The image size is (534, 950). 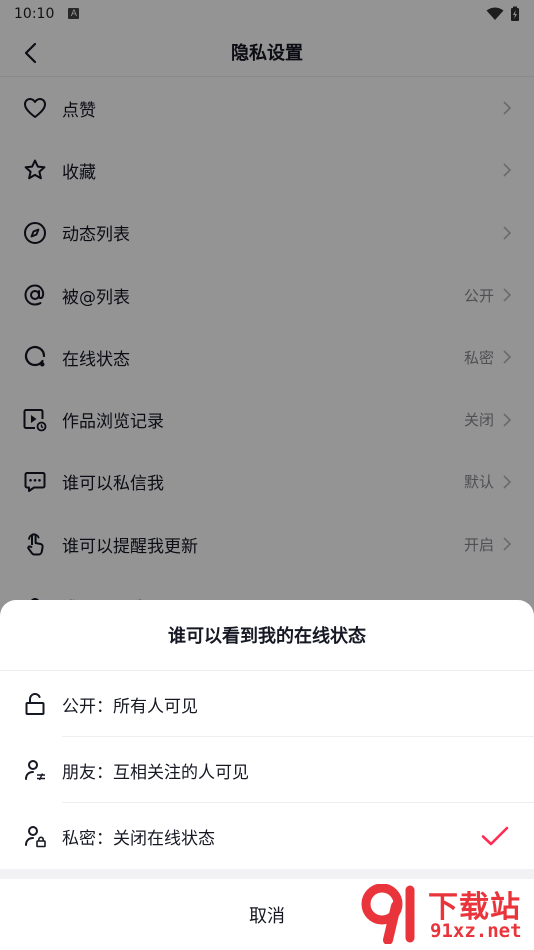 I want to click on option-friends: 朋友：互相关注的人可见, so click(x=267, y=770).